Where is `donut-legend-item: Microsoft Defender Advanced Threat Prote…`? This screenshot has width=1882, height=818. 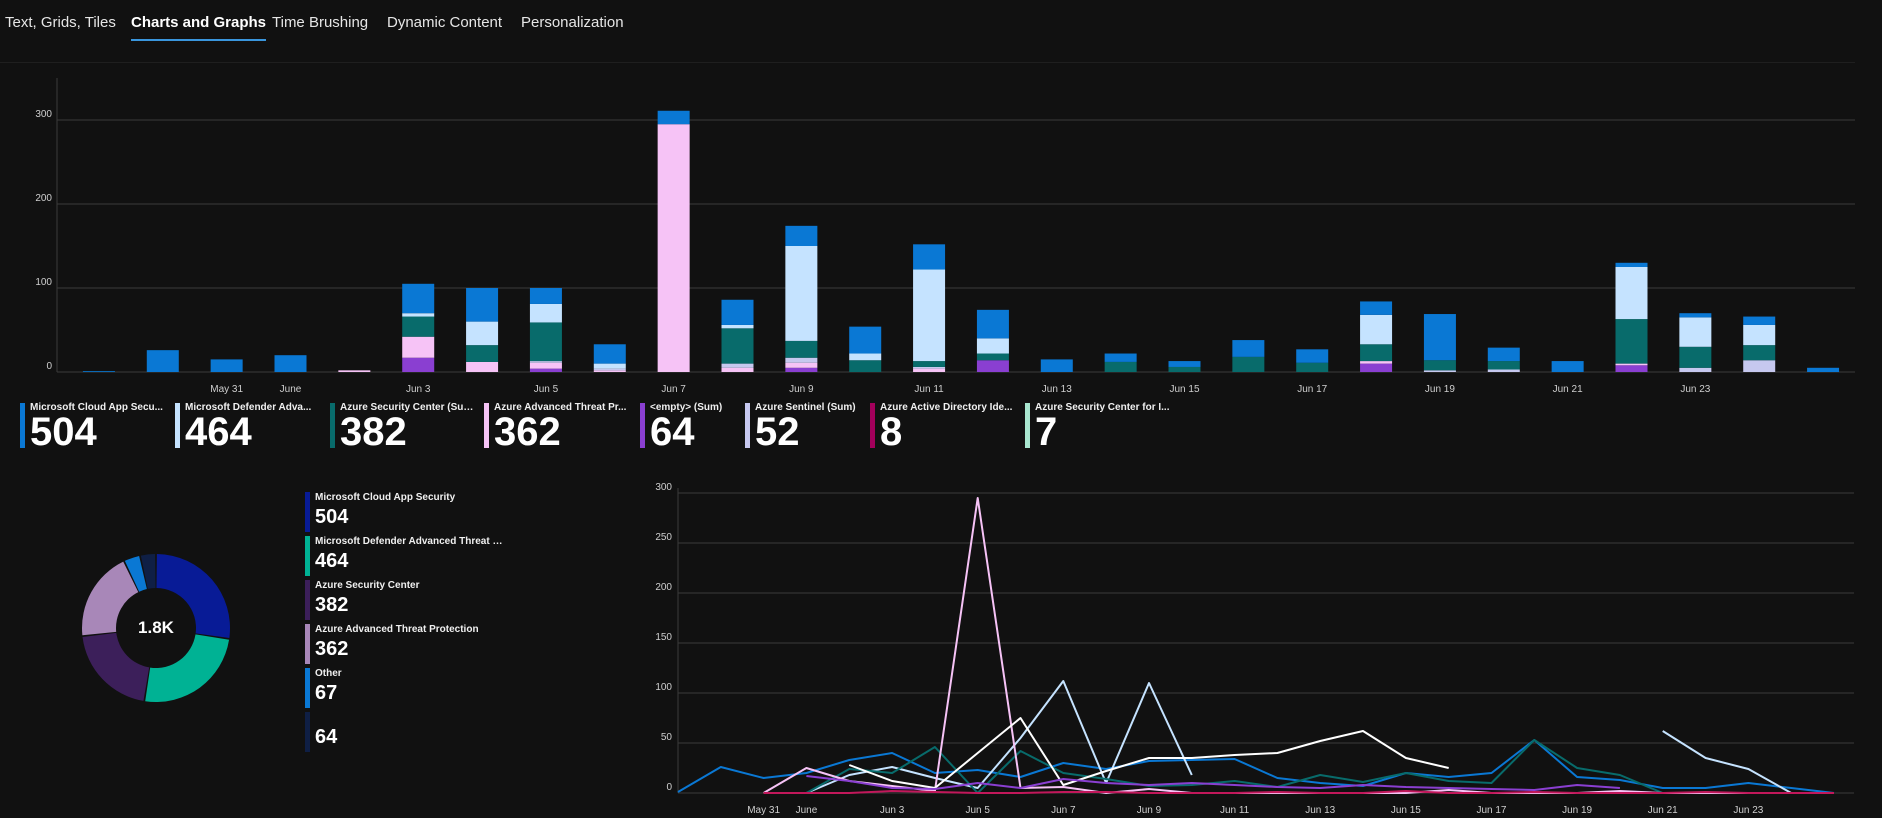
donut-legend-item: Microsoft Defender Advanced Threat Prote… is located at coordinates (415, 555).